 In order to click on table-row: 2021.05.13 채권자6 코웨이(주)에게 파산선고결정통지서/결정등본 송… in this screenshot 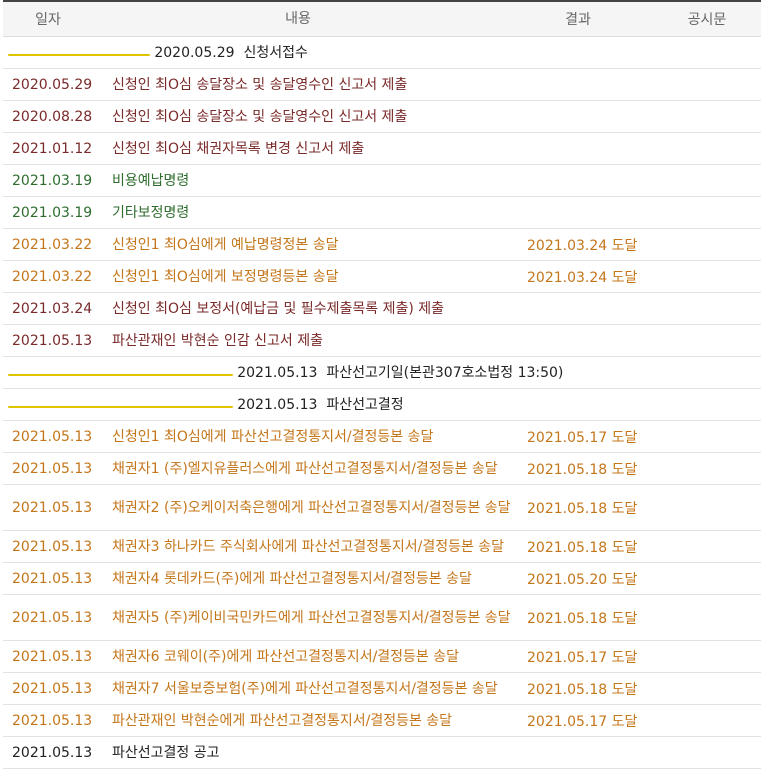, I will do `click(382, 657)`.